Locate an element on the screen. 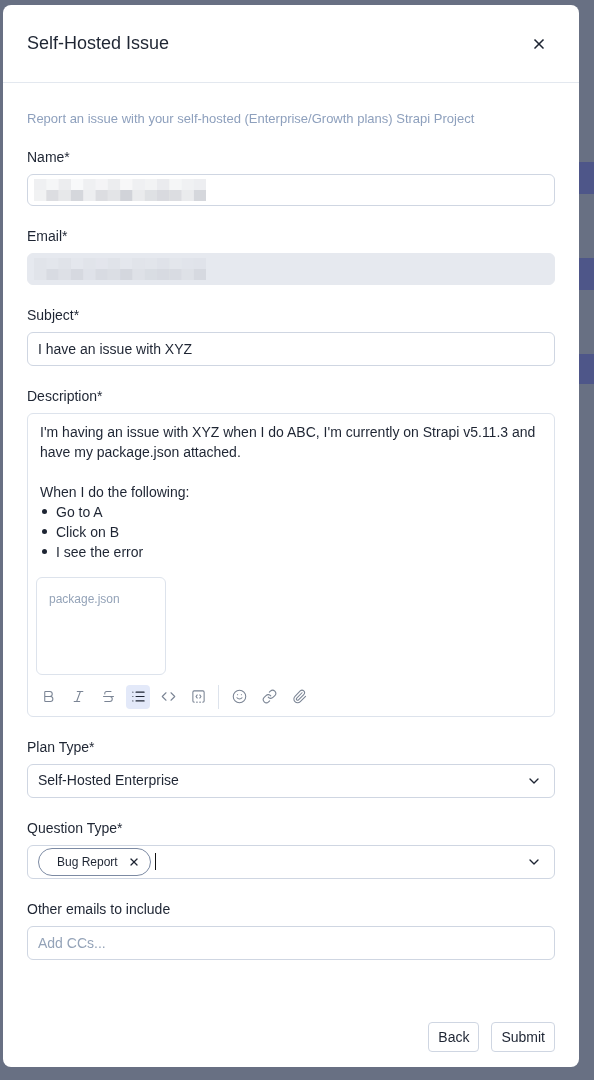 The width and height of the screenshot is (594, 1080). italic-icon is located at coordinates (78, 696).